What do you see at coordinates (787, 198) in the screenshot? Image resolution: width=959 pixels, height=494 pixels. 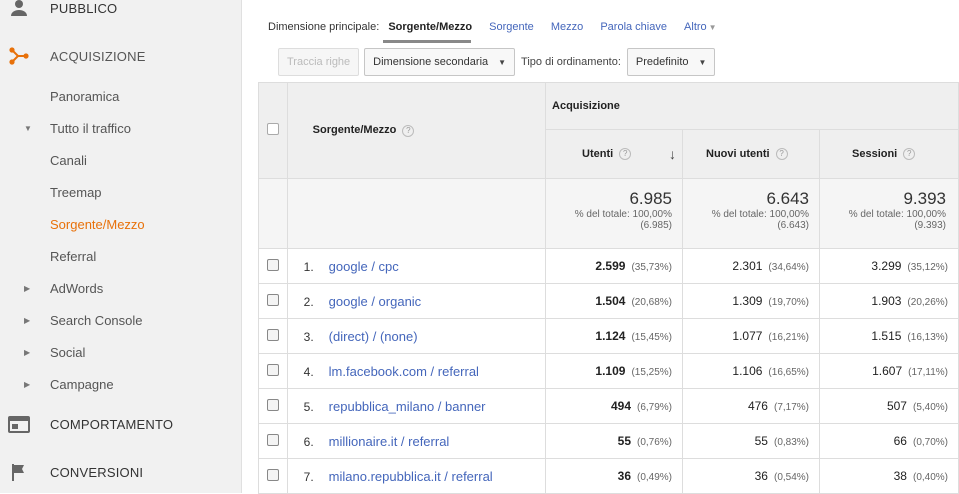 I see `new-users-total-value: 6.643` at bounding box center [787, 198].